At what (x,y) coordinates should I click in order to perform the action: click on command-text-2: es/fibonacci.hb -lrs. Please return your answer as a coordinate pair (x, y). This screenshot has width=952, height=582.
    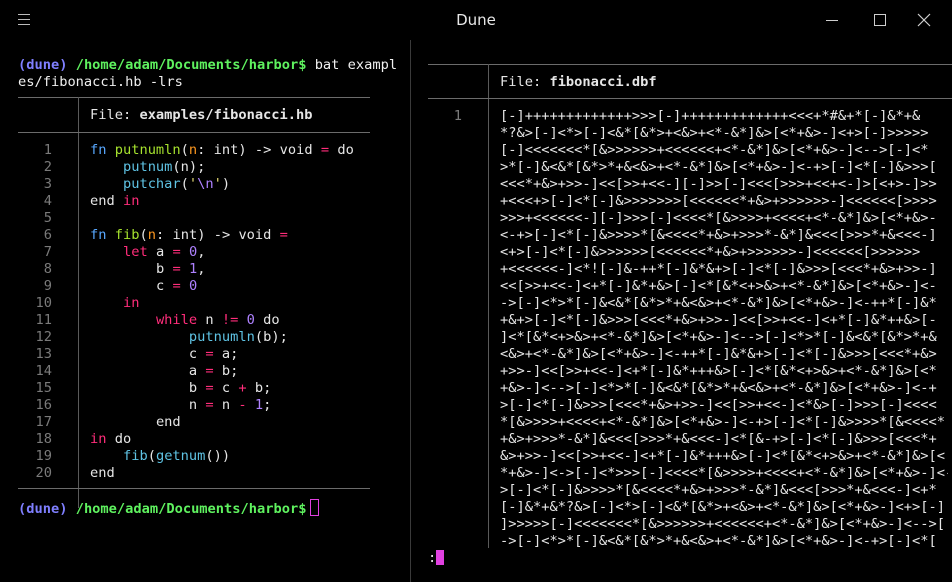
    Looking at the image, I should click on (100, 82).